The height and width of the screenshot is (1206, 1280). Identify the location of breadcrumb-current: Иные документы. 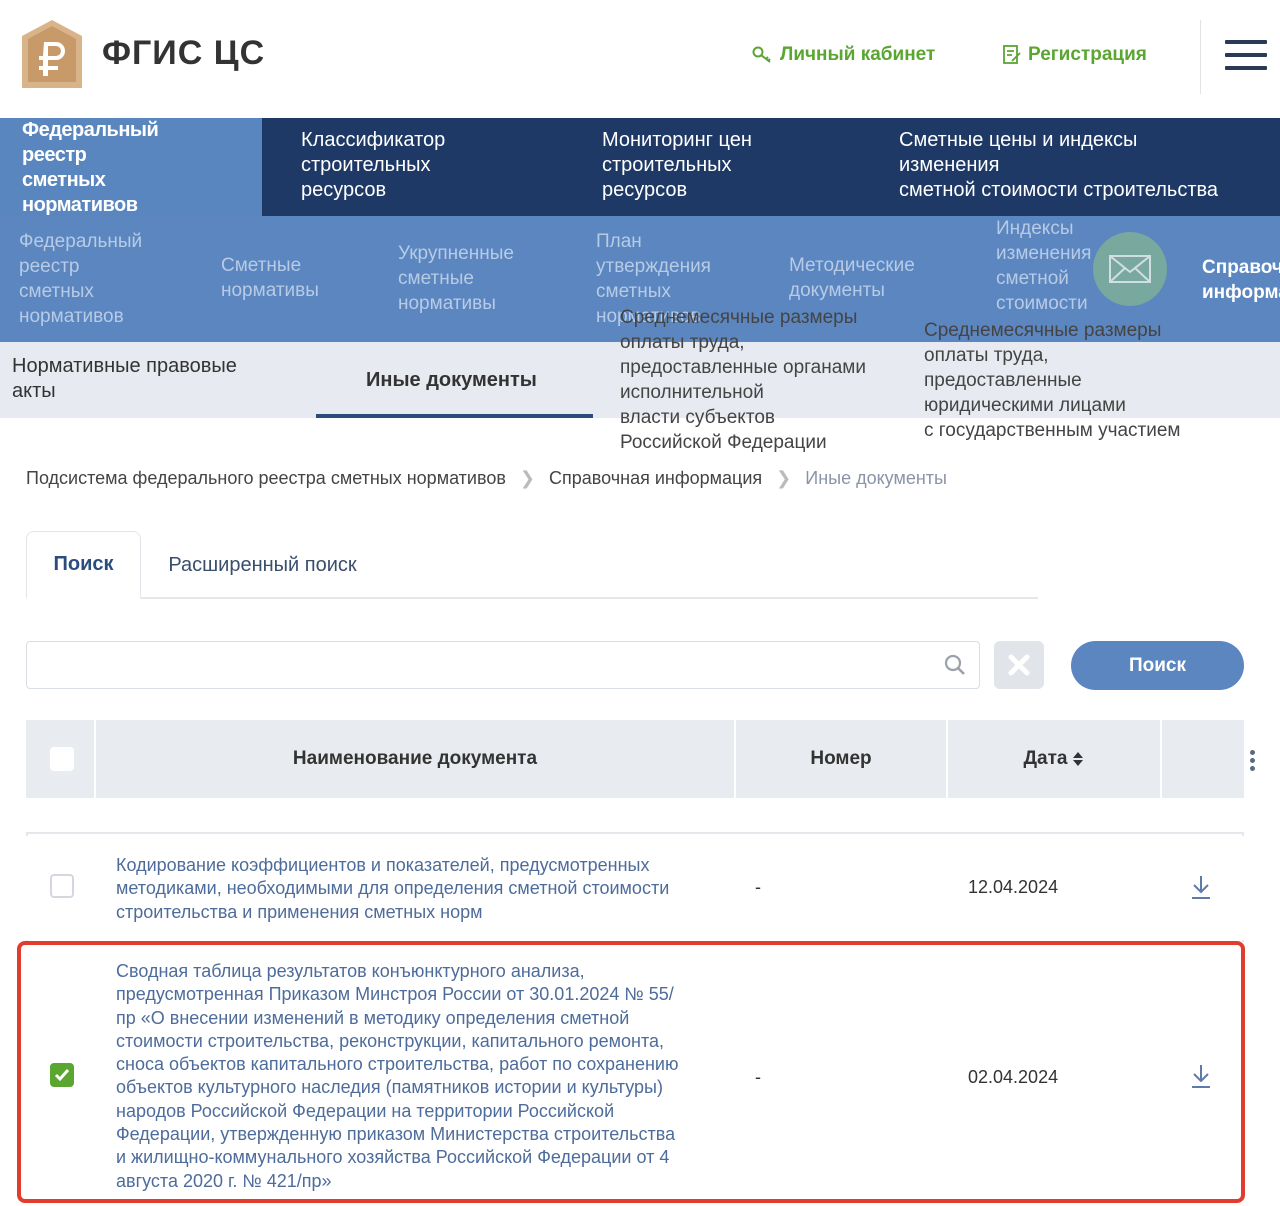
(876, 478).